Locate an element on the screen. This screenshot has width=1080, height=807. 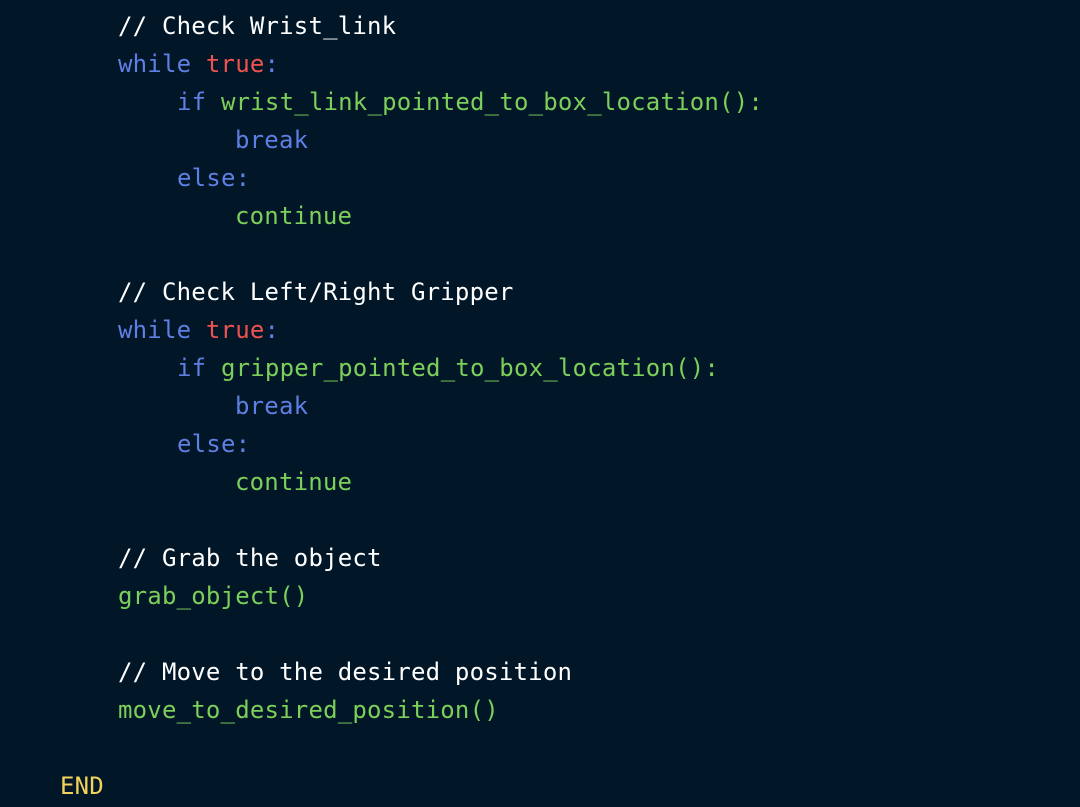
comment-text: // Check Wrist_link is located at coordinates (257, 26).